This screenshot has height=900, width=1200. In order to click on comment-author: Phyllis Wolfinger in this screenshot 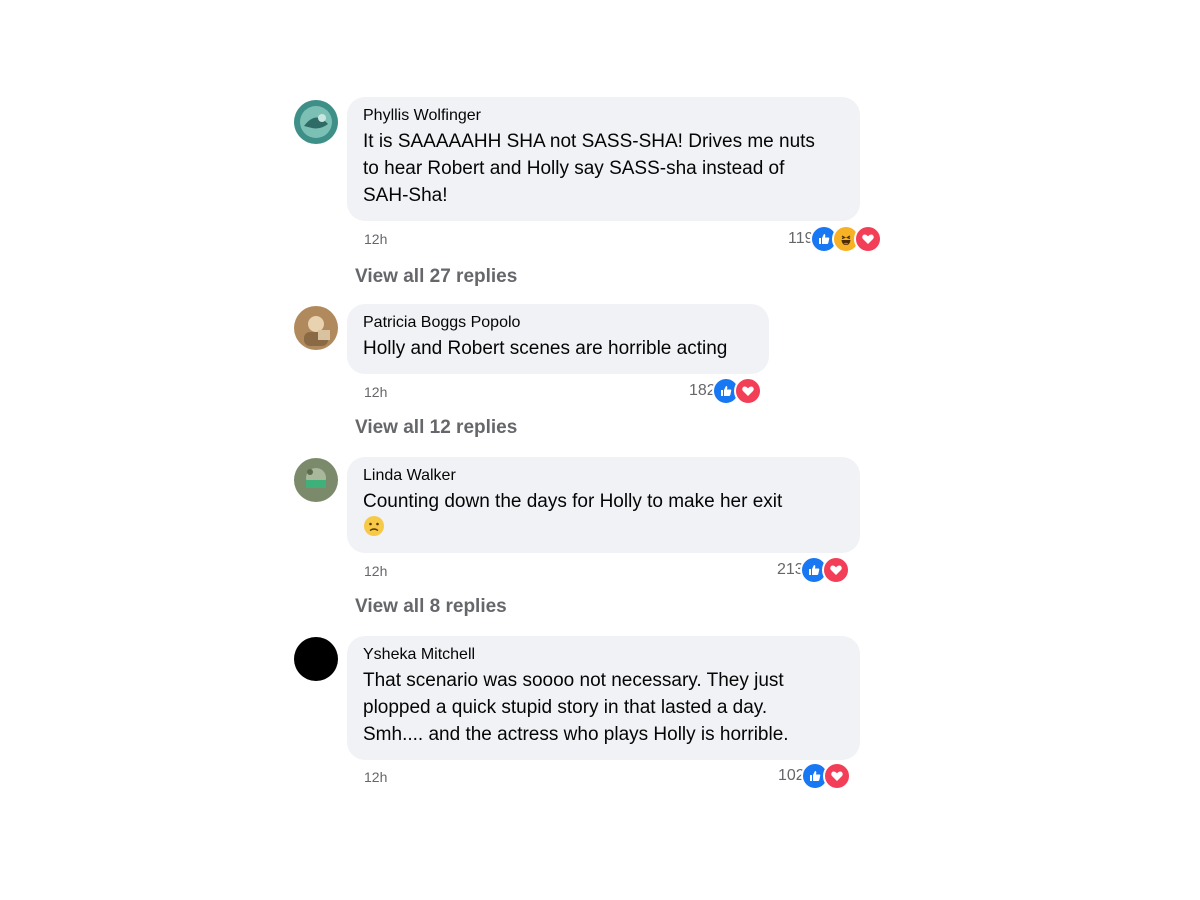, I will do `click(603, 116)`.